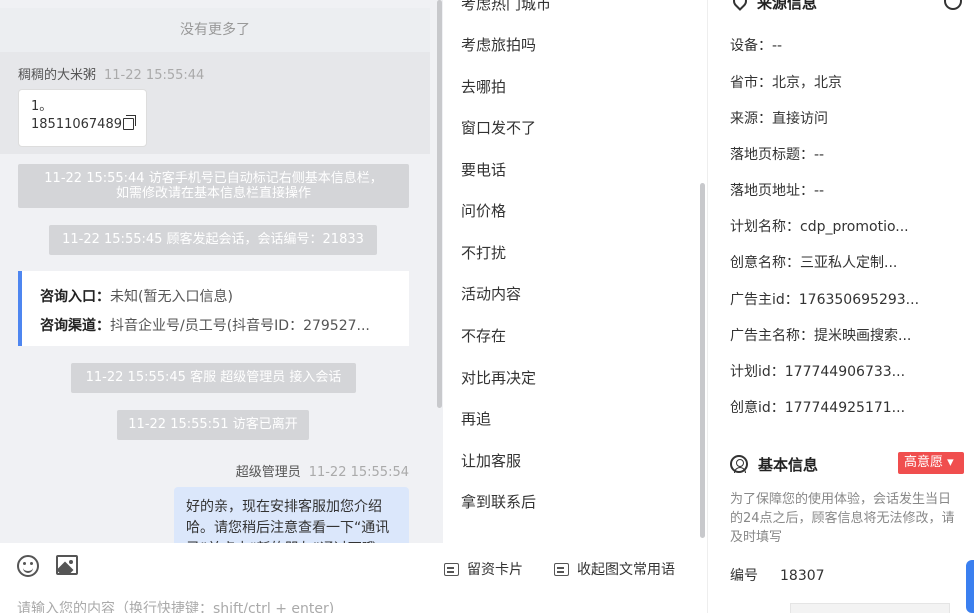 The height and width of the screenshot is (613, 974). What do you see at coordinates (213, 178) in the screenshot?
I see `system-message-line1: 11-22 15:55:44 访客手机号已自动标记右侧基本信息栏，` at bounding box center [213, 178].